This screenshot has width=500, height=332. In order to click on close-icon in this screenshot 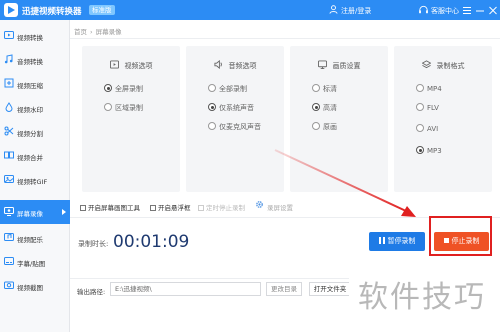, I will do `click(493, 10)`.